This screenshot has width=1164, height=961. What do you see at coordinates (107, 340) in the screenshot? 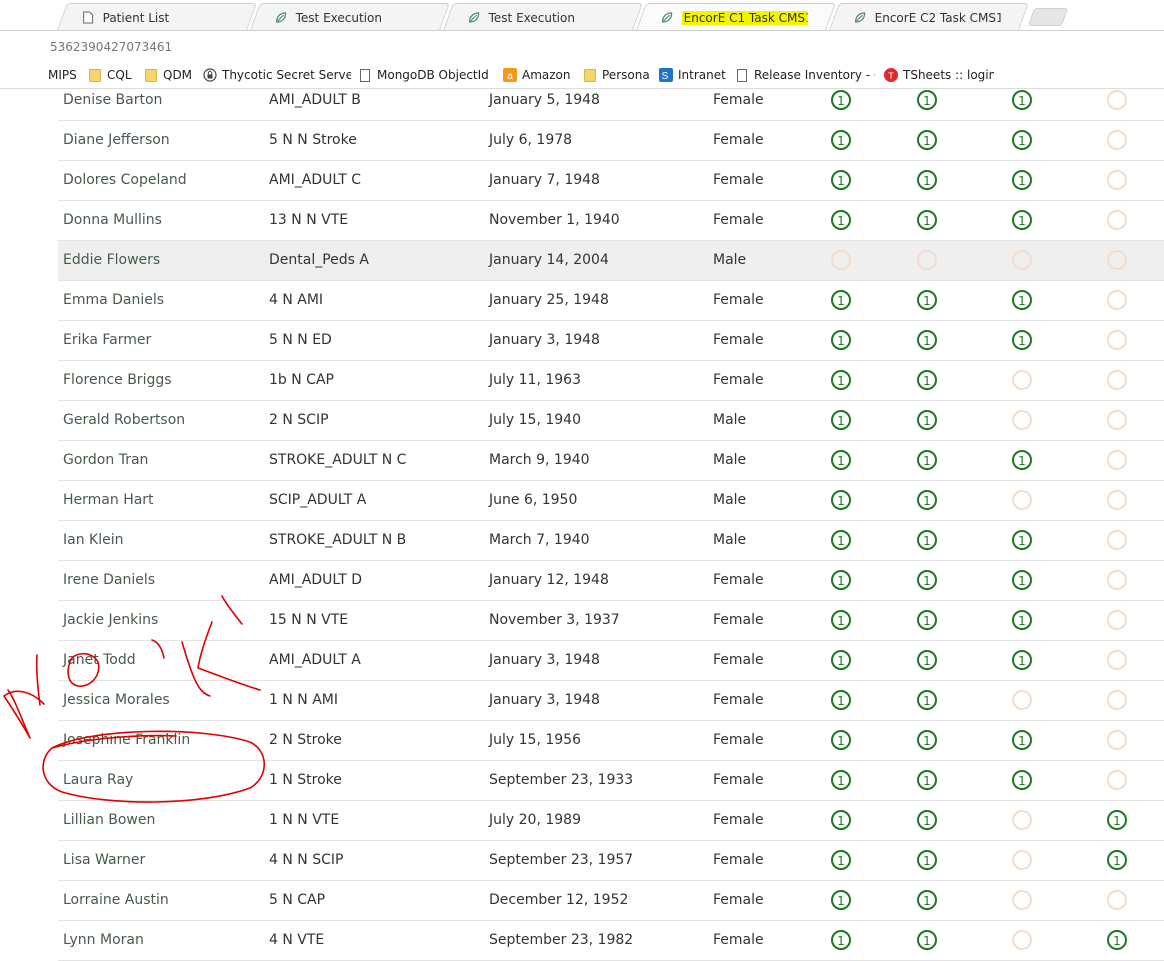
I see `patient-name: Erika Farmer` at bounding box center [107, 340].